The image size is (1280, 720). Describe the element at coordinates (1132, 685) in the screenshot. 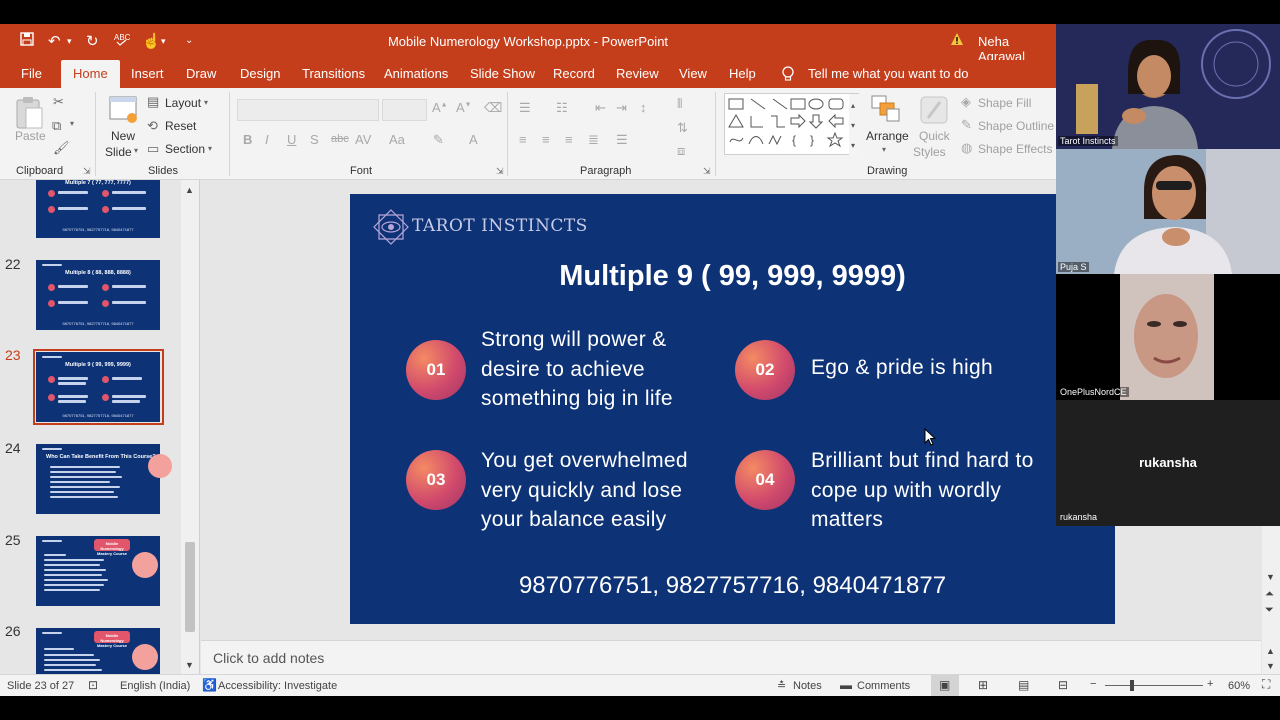

I see `zoom-slider-thumb` at that location.